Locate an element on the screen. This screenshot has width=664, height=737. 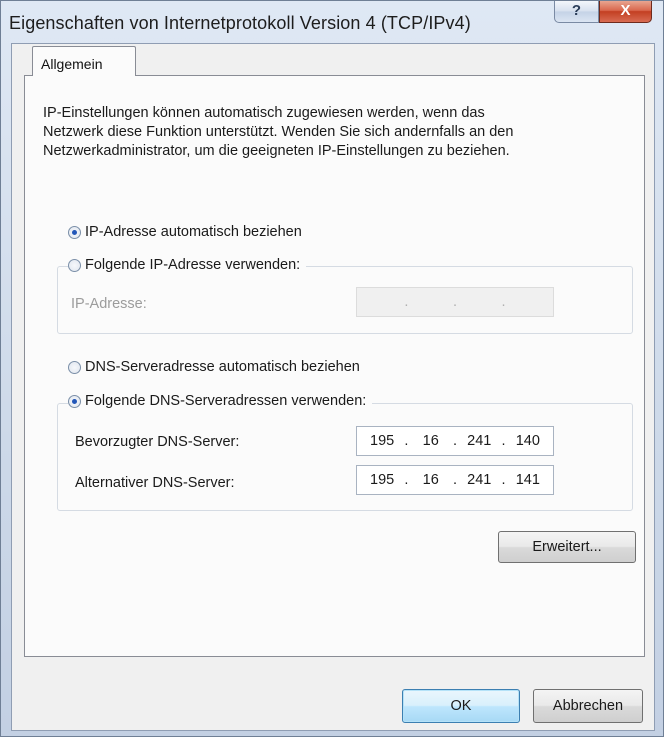
radio-ip-manual: Folgende IP-Adresse verwenden: is located at coordinates (187, 265).